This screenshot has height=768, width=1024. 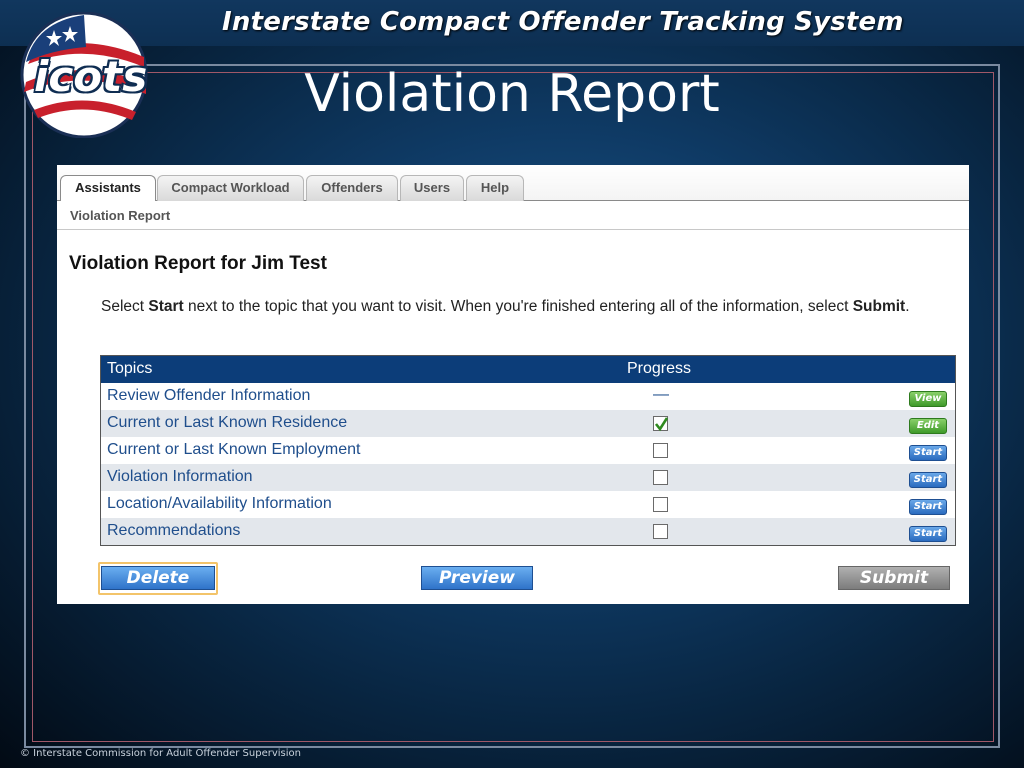 I want to click on topics-table-header: Topics Progress, so click(x=528, y=369).